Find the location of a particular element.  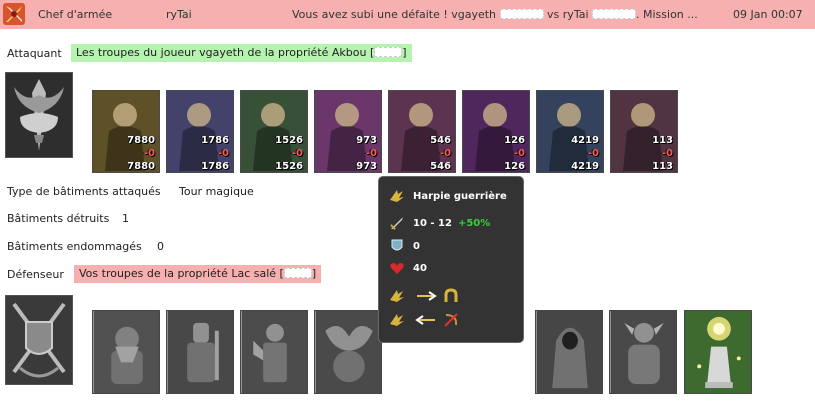

unit-count-final: 113 is located at coordinates (662, 166).